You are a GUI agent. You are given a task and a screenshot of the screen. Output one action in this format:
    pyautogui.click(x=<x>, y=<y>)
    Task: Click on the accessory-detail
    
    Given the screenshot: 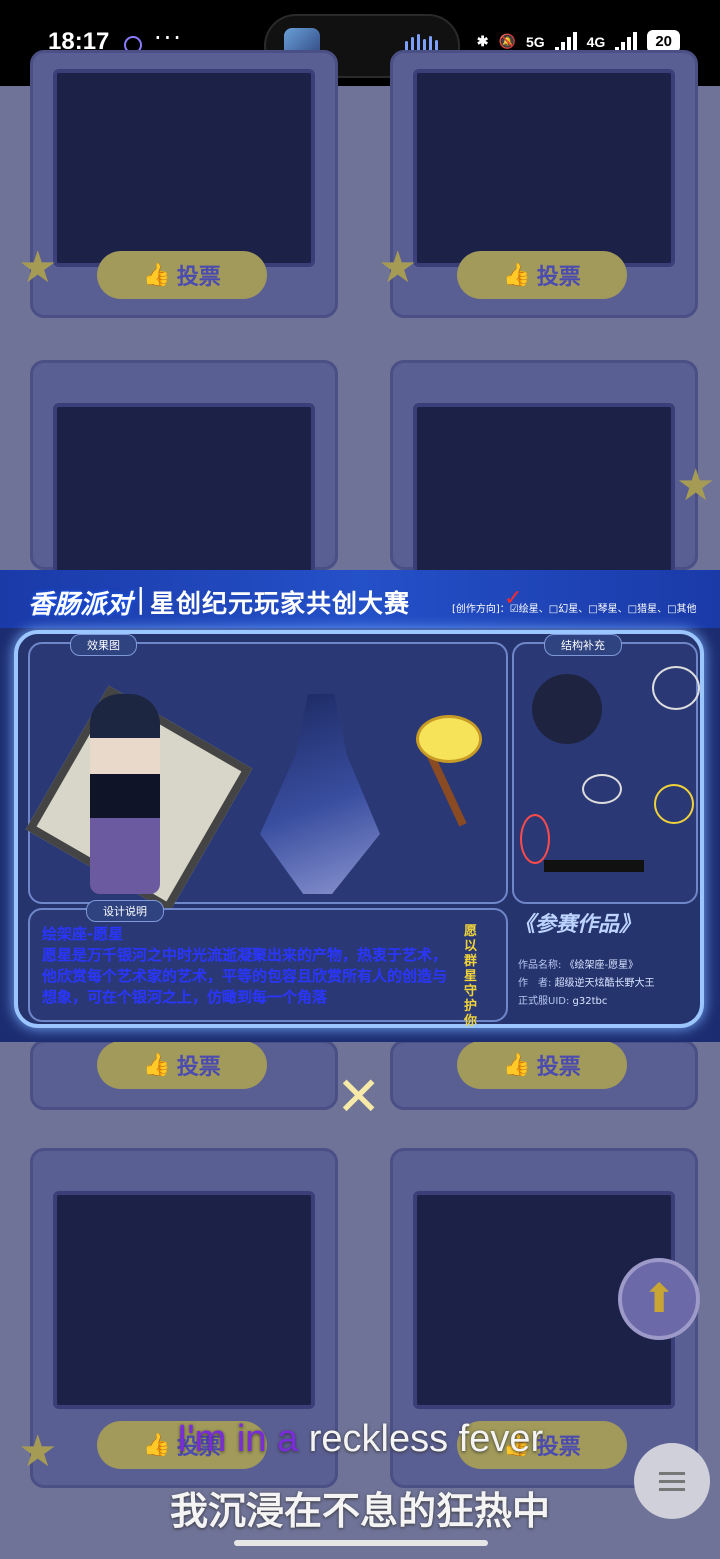 What is the action you would take?
    pyautogui.click(x=602, y=789)
    